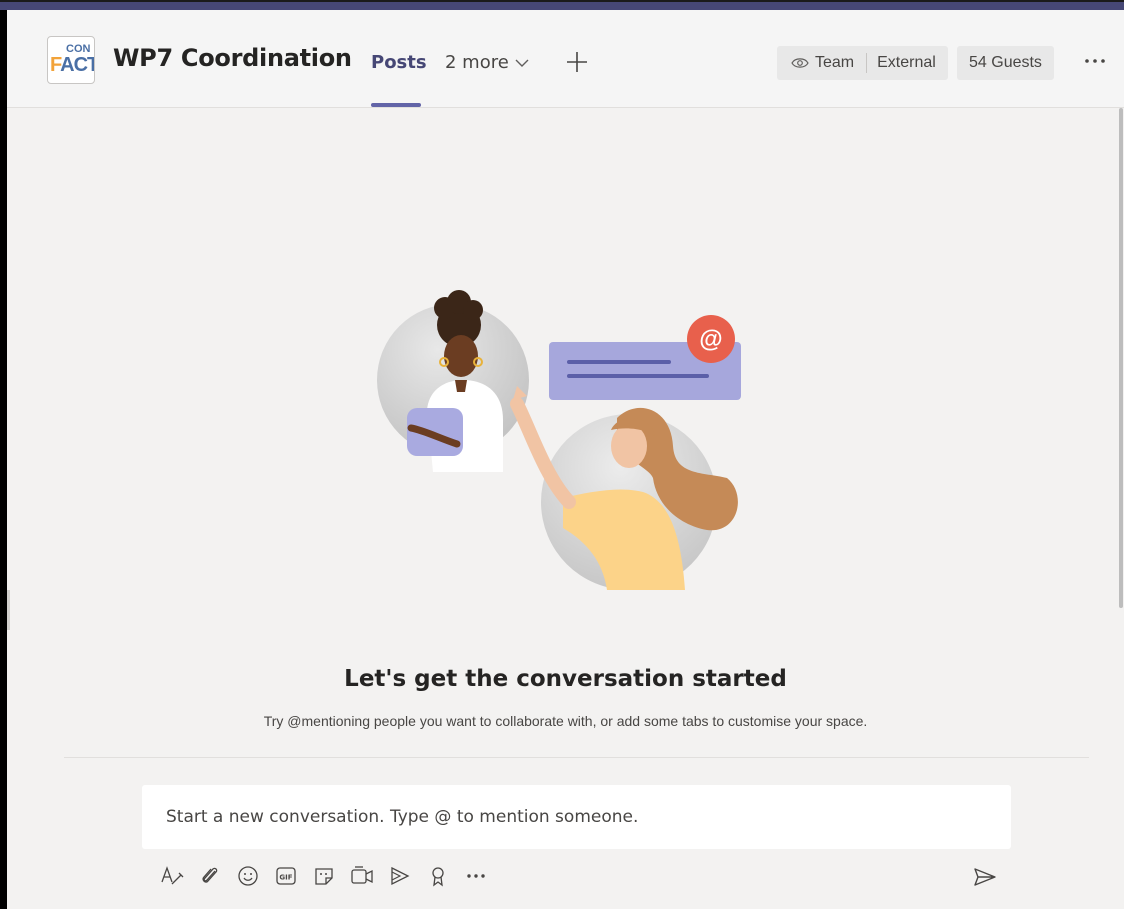 The width and height of the screenshot is (1124, 909). I want to click on team-info-pills: Team External, so click(862, 63).